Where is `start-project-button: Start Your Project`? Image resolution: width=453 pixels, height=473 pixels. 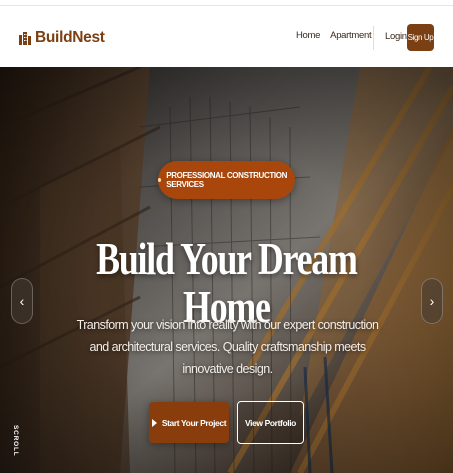 start-project-button: Start Your Project is located at coordinates (189, 422).